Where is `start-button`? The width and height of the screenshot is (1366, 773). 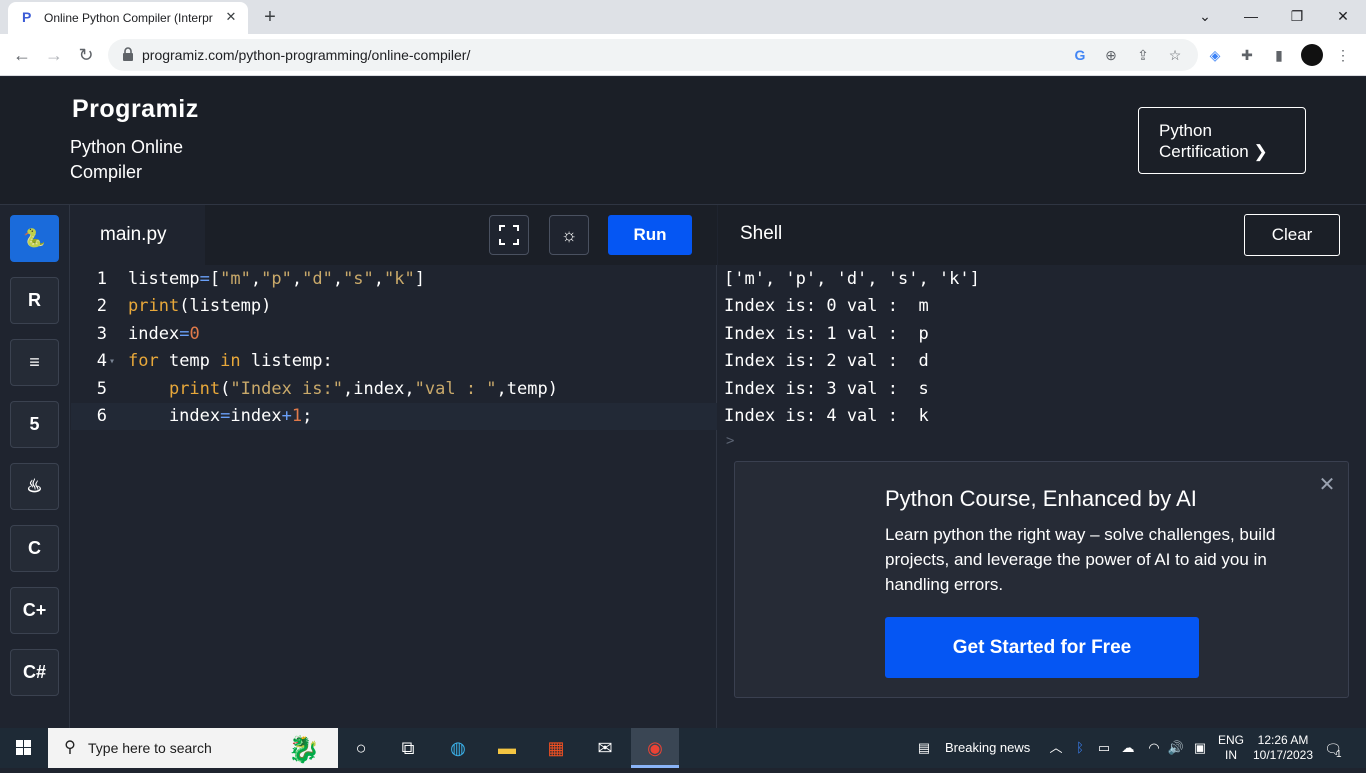
start-button is located at coordinates (24, 748).